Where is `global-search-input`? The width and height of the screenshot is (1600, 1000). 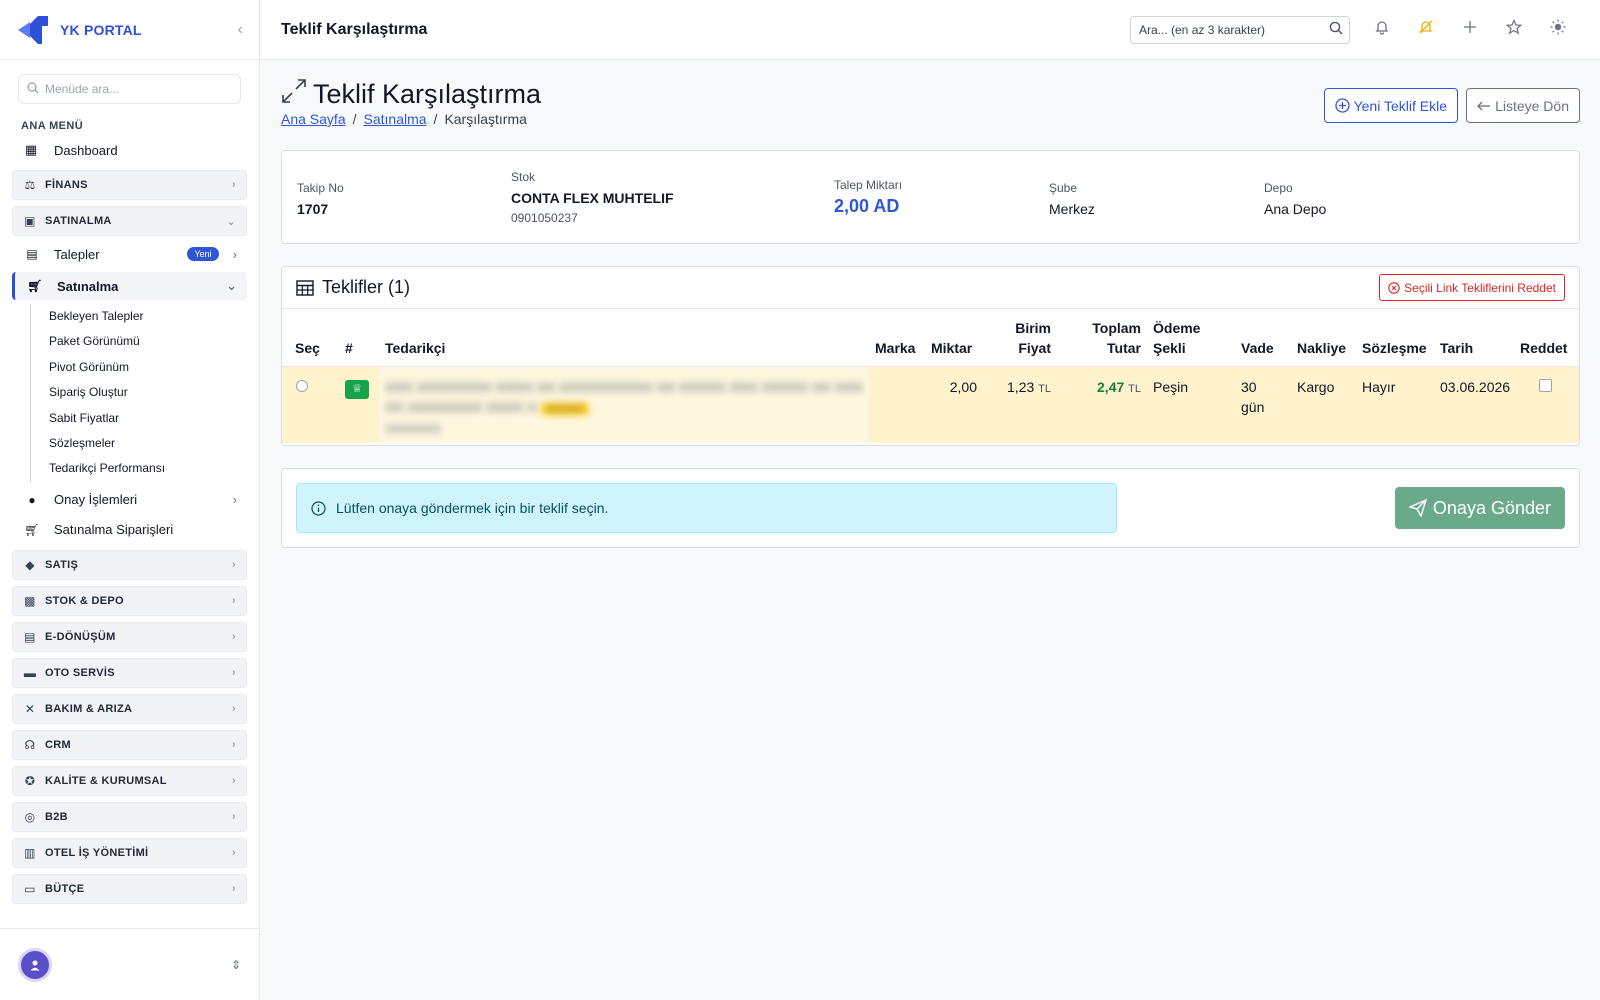 global-search-input is located at coordinates (1234, 29).